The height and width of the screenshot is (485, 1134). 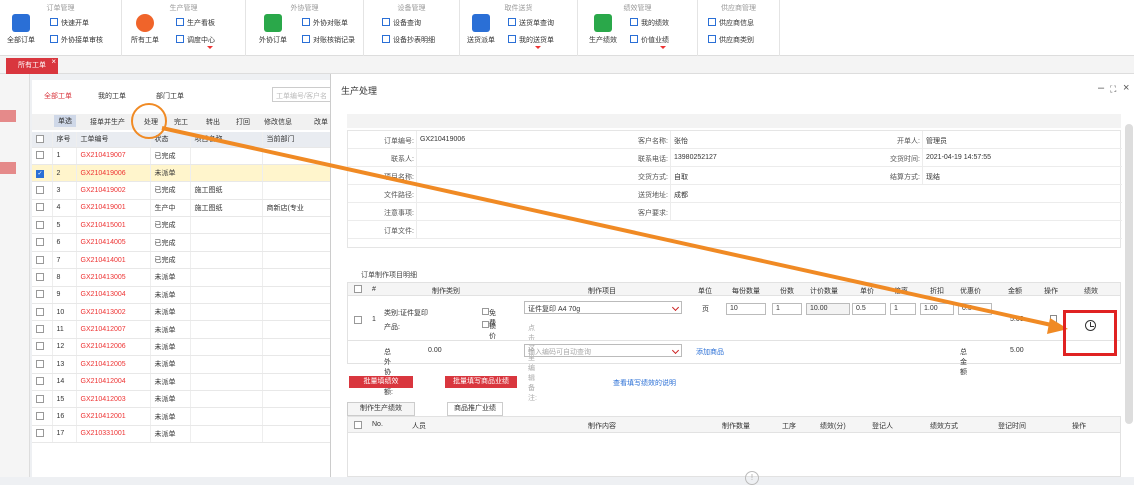 What do you see at coordinates (1090, 333) in the screenshot?
I see `annotation-highlight-box` at bounding box center [1090, 333].